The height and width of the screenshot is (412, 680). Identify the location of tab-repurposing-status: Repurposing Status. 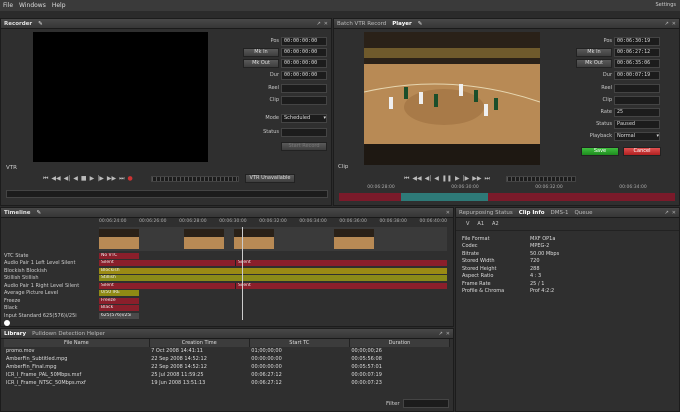
(486, 213).